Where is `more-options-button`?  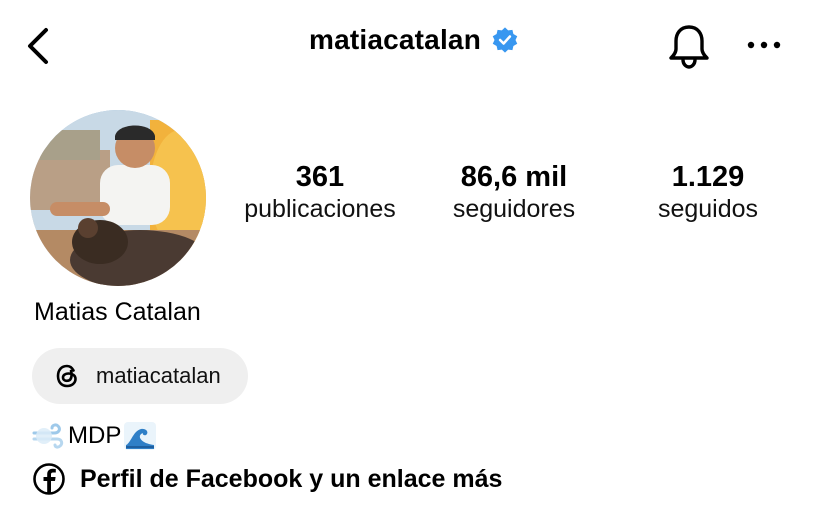 more-options-button is located at coordinates (764, 45).